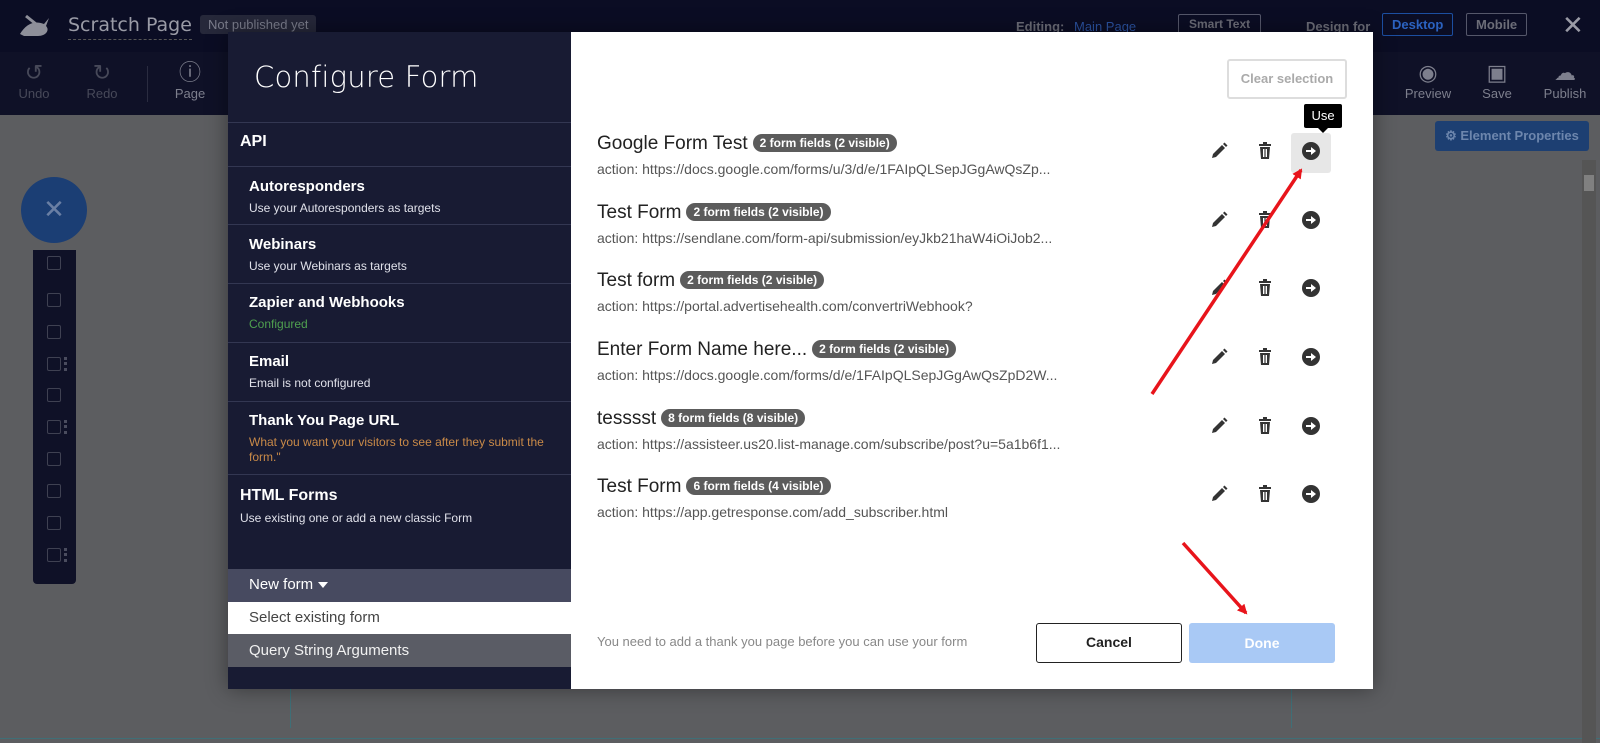  Describe the element at coordinates (758, 486) in the screenshot. I see `form-fields-badge: 6 form fields (4 visible)` at that location.